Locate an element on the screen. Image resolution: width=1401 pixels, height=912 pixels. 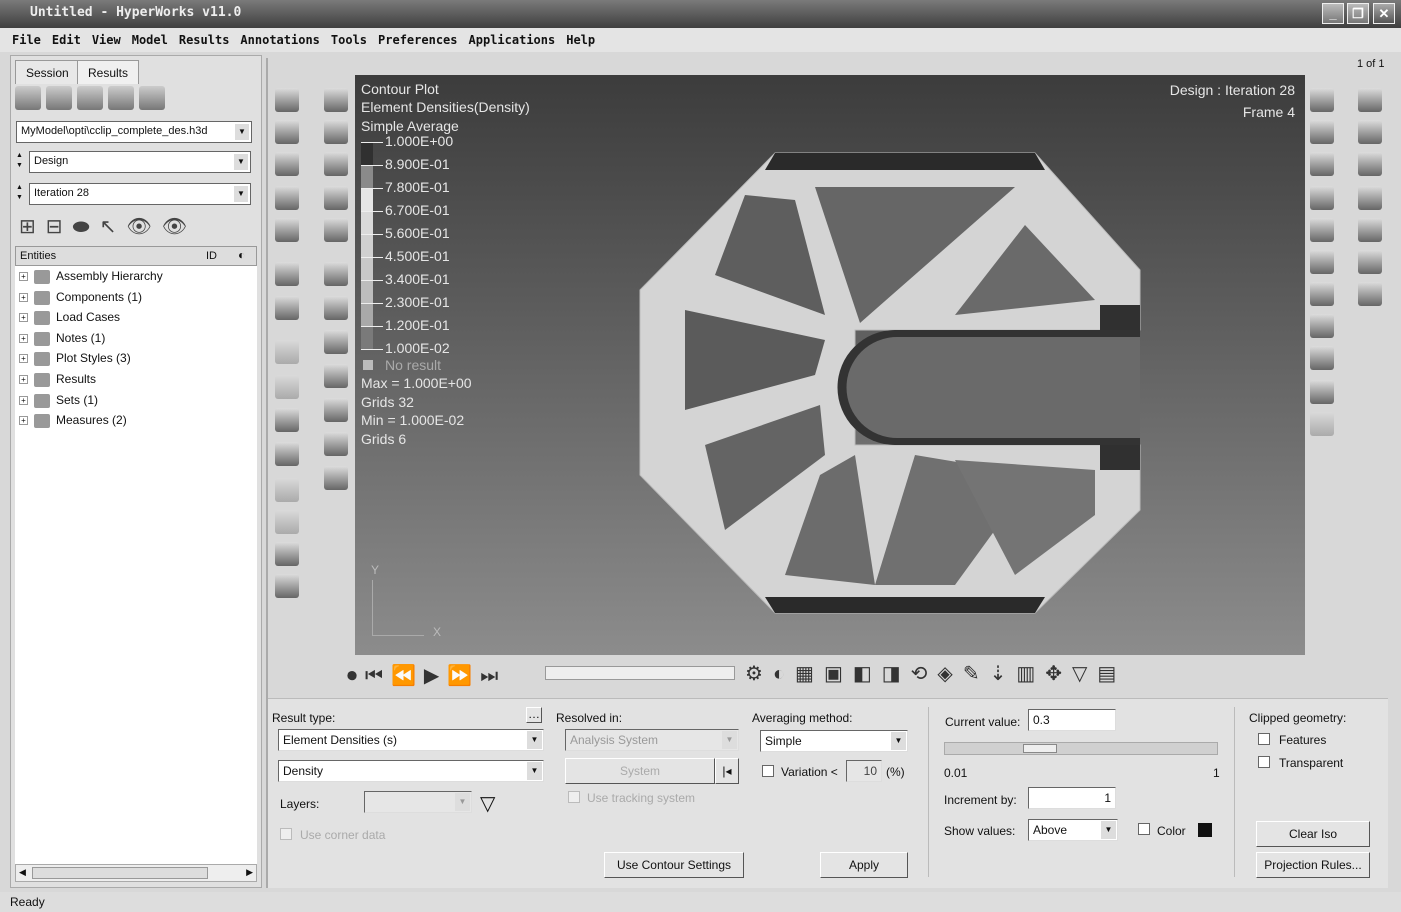
subcase-spinner: ▲ ▼ is located at coordinates (21, 162).